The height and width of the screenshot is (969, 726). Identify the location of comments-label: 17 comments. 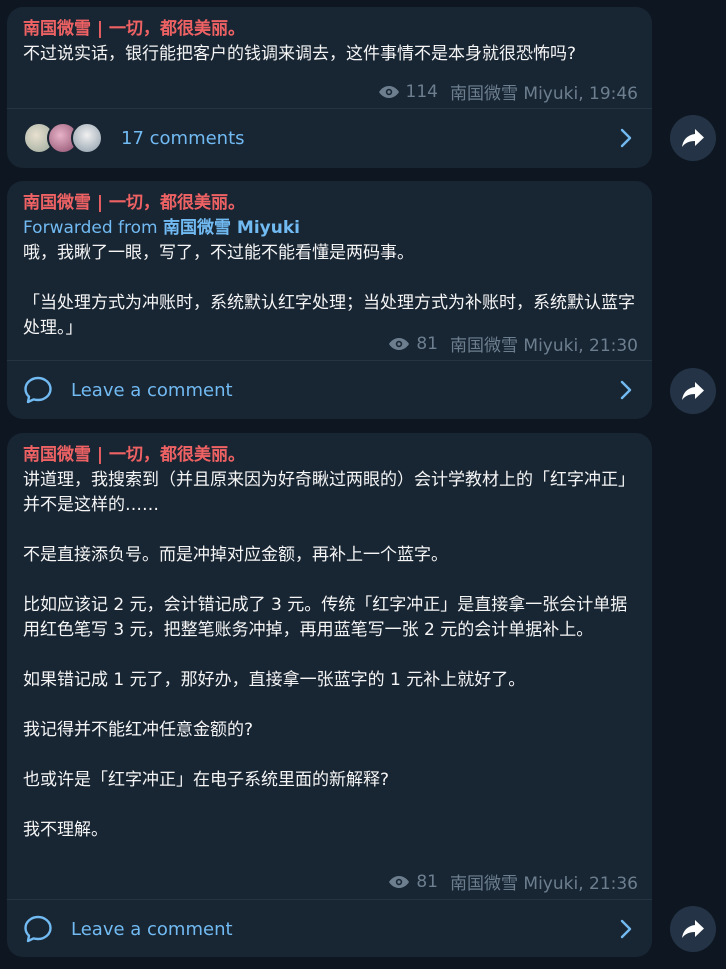
(183, 138).